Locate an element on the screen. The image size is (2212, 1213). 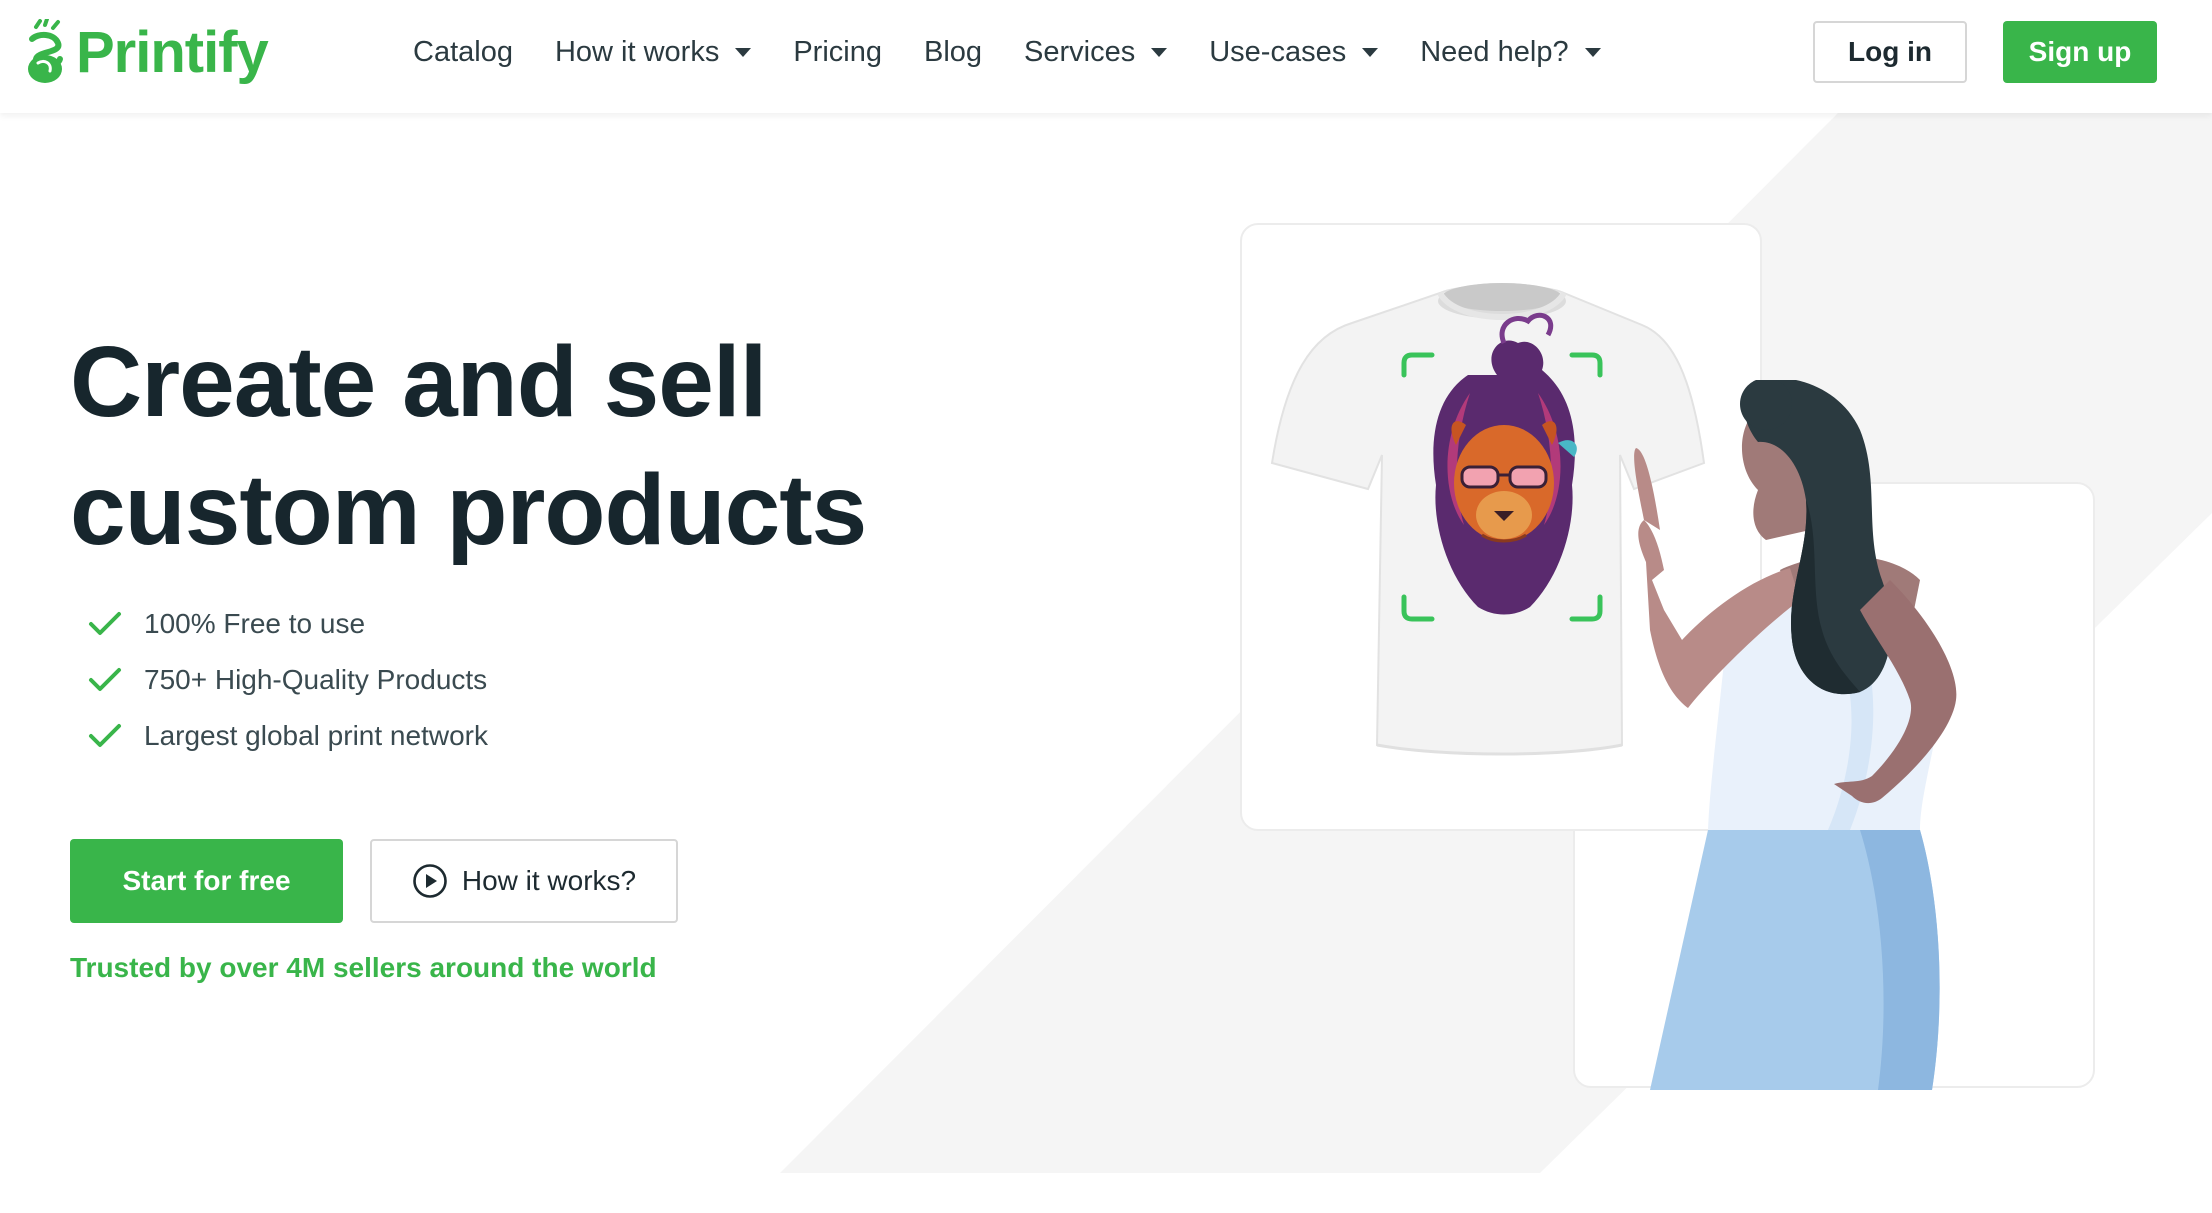
feature-item: Largest global print network is located at coordinates (288, 736).